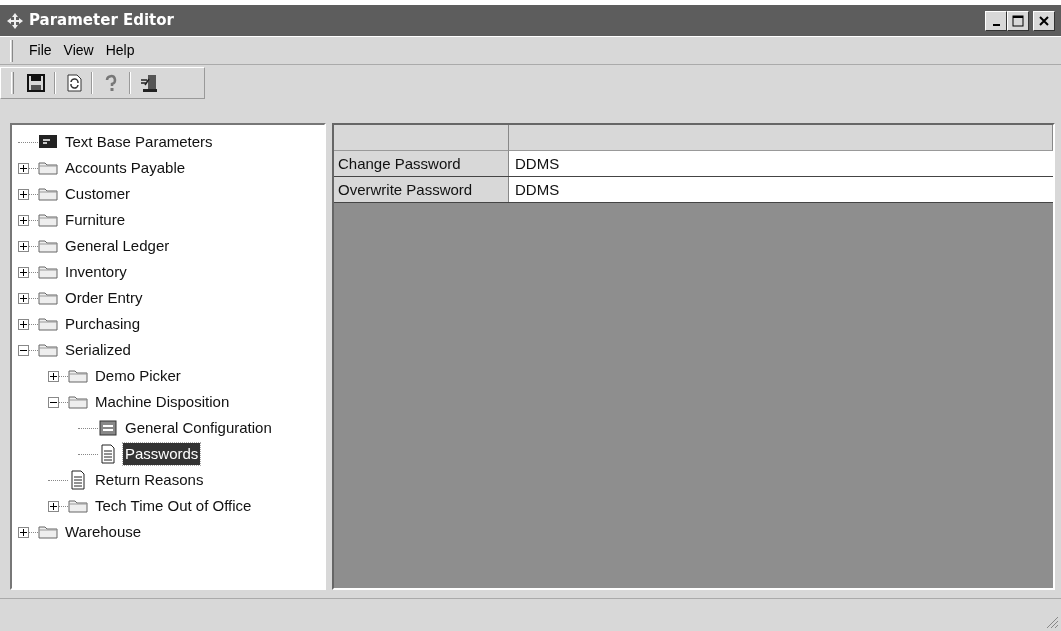  Describe the element at coordinates (162, 402) in the screenshot. I see `tree-item: Machine Disposition` at that location.